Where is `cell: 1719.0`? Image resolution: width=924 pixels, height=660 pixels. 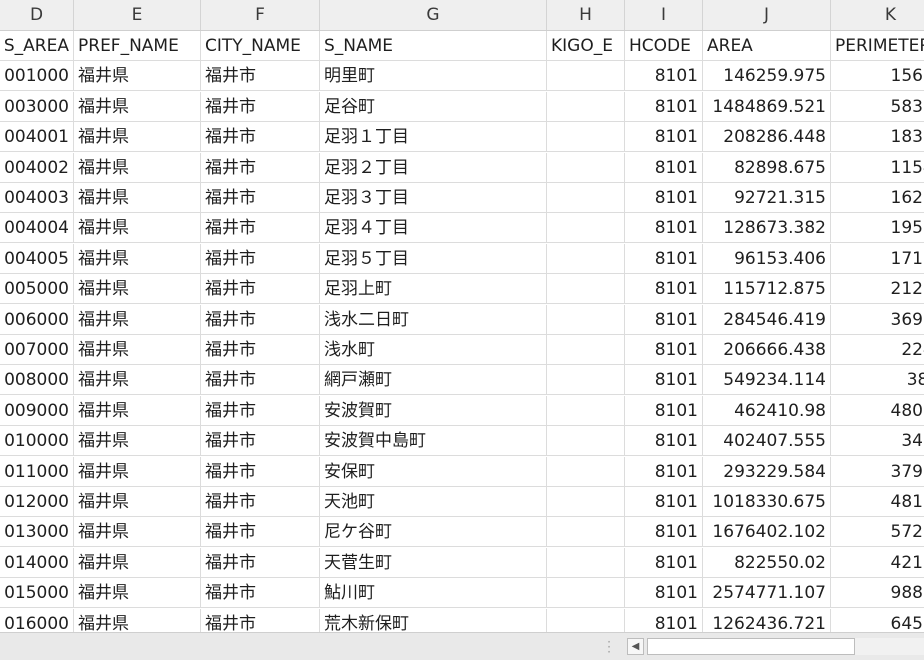 cell: 1719.0 is located at coordinates (877, 259).